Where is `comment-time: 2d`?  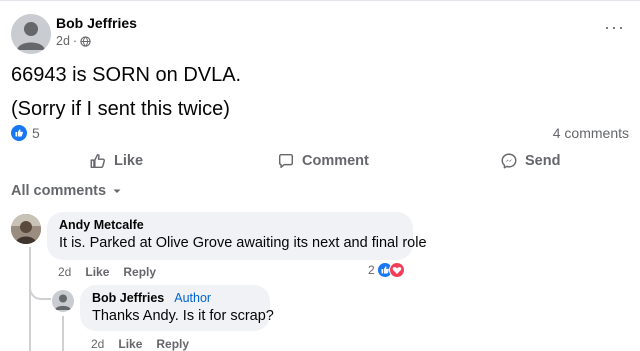
comment-time: 2d is located at coordinates (64, 272).